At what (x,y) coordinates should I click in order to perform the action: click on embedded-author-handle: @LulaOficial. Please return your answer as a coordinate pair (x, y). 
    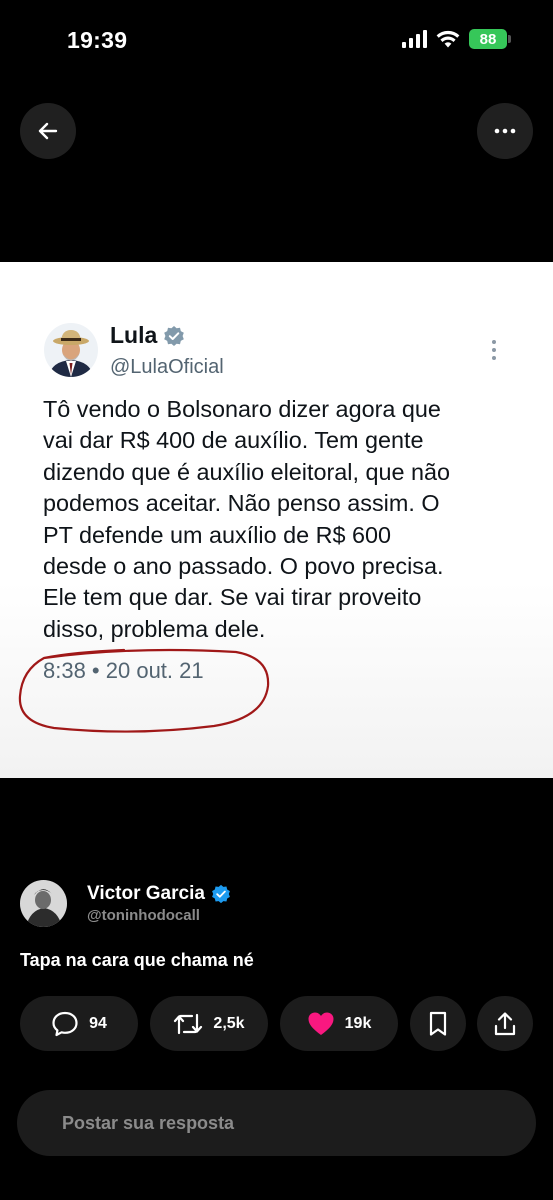
    Looking at the image, I should click on (167, 367).